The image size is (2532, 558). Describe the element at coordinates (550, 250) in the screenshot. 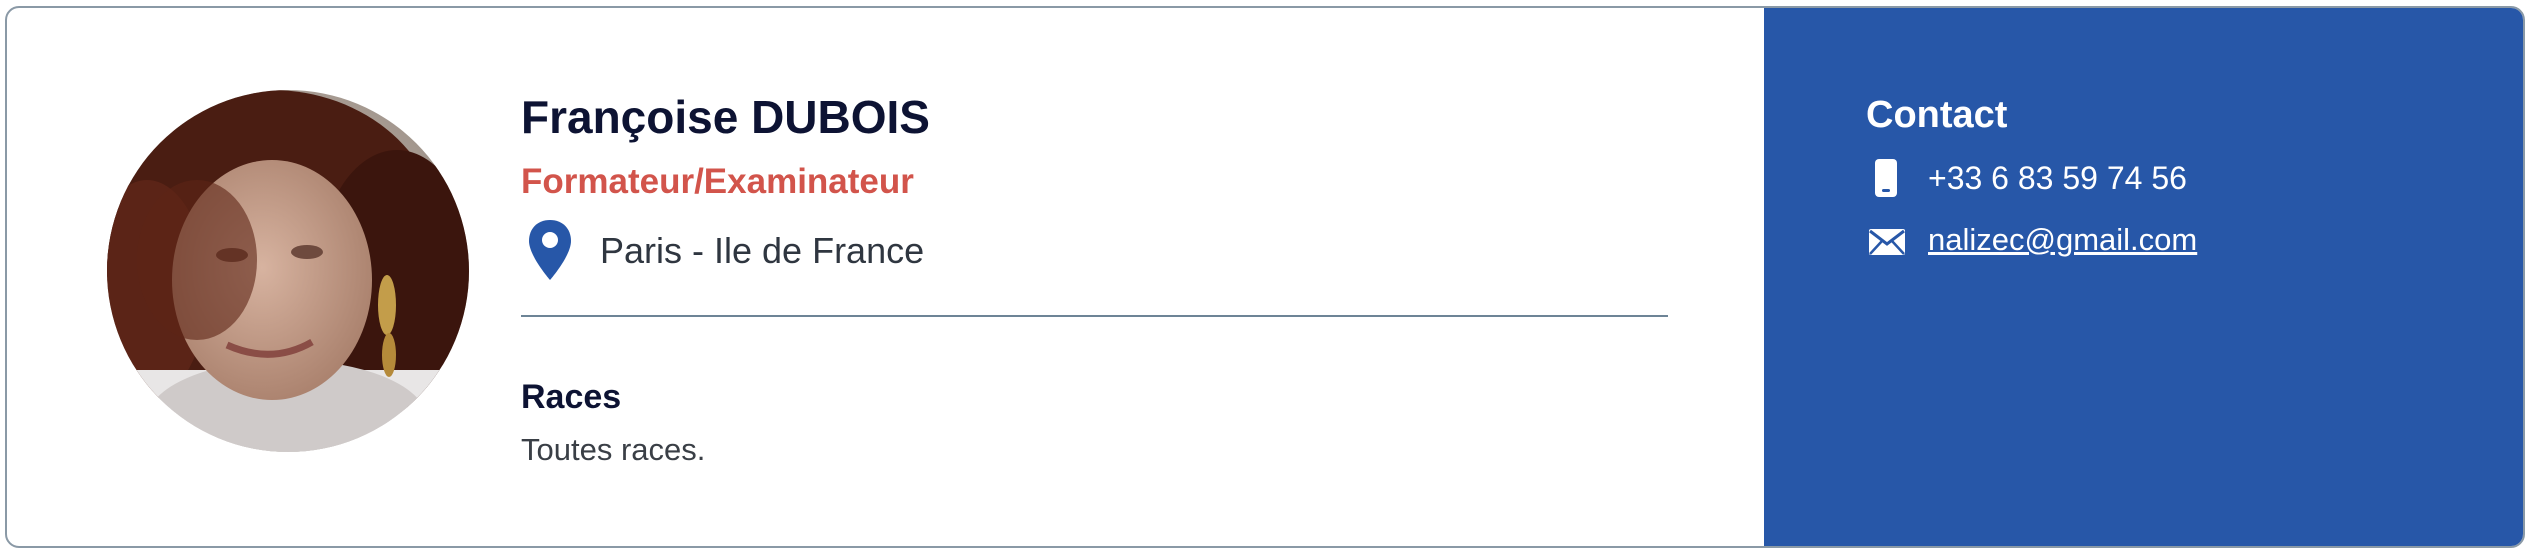

I see `location-pin-icon` at that location.